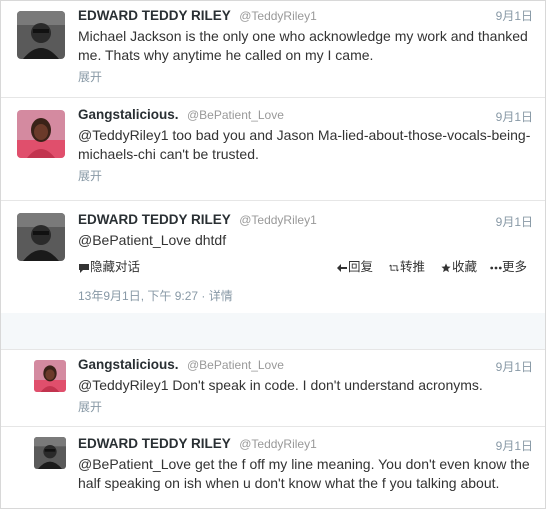 Image resolution: width=546 pixels, height=509 pixels. I want to click on hide-conversation-label: 隐藏对话, so click(115, 267).